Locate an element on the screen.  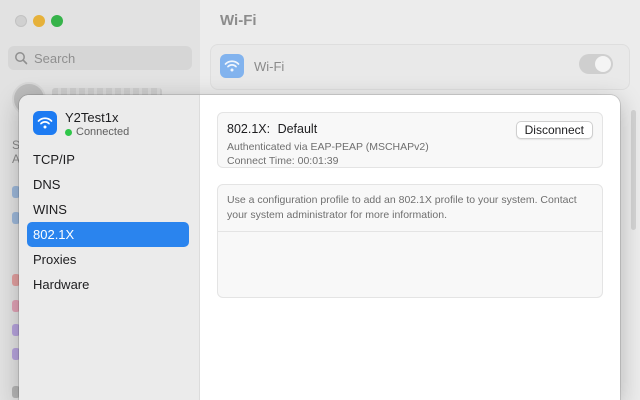
window-controls is located at coordinates (39, 21).